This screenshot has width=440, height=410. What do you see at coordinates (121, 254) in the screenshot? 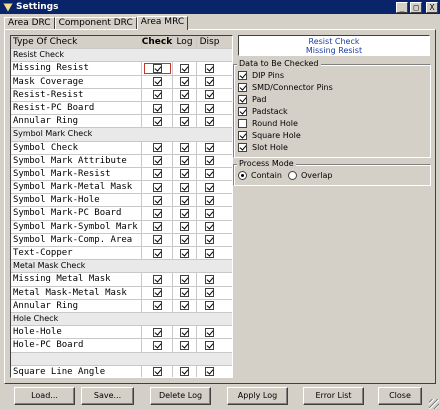
I see `grid-row: Text-Copper` at bounding box center [121, 254].